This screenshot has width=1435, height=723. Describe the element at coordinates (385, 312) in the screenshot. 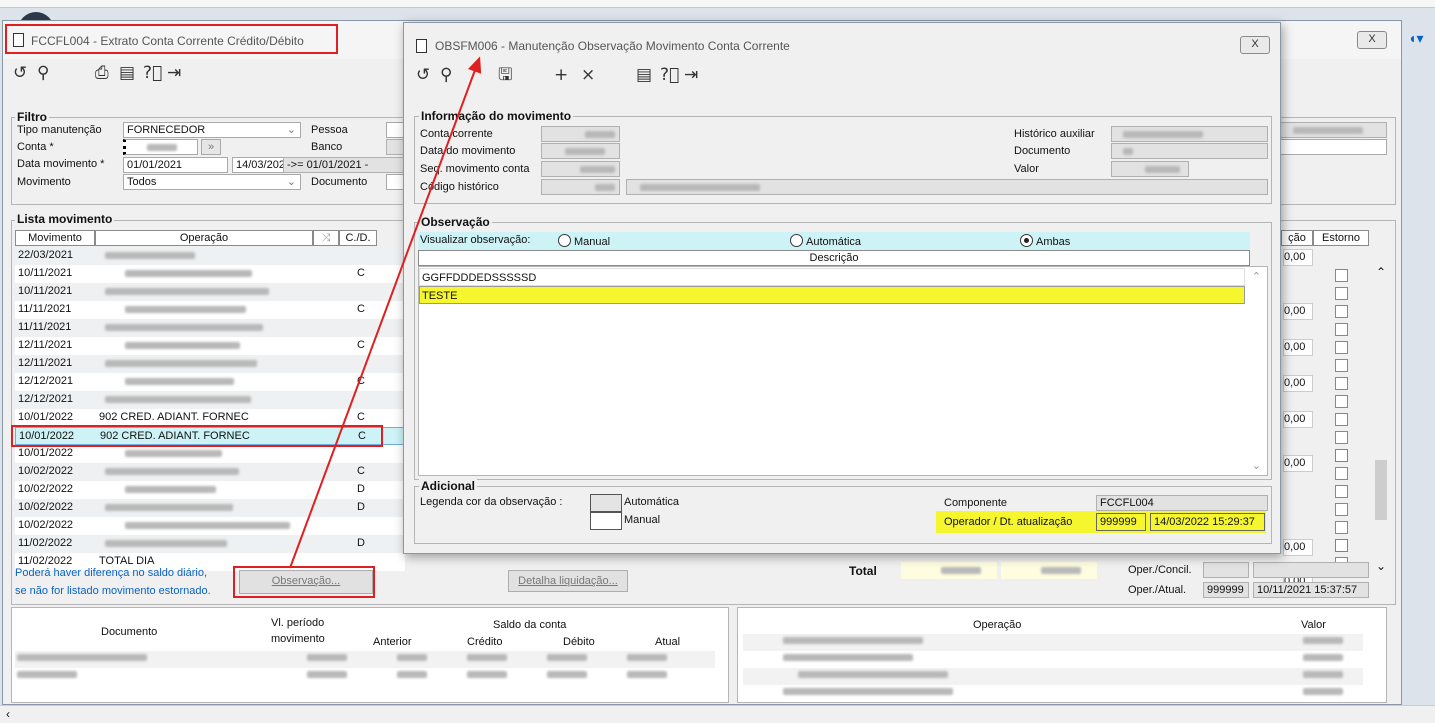

I see `annotation-arrow` at that location.